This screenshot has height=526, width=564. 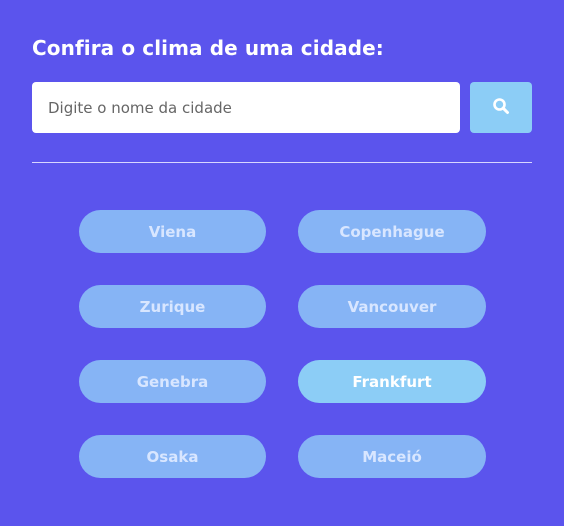 I want to click on search-form, so click(x=282, y=107).